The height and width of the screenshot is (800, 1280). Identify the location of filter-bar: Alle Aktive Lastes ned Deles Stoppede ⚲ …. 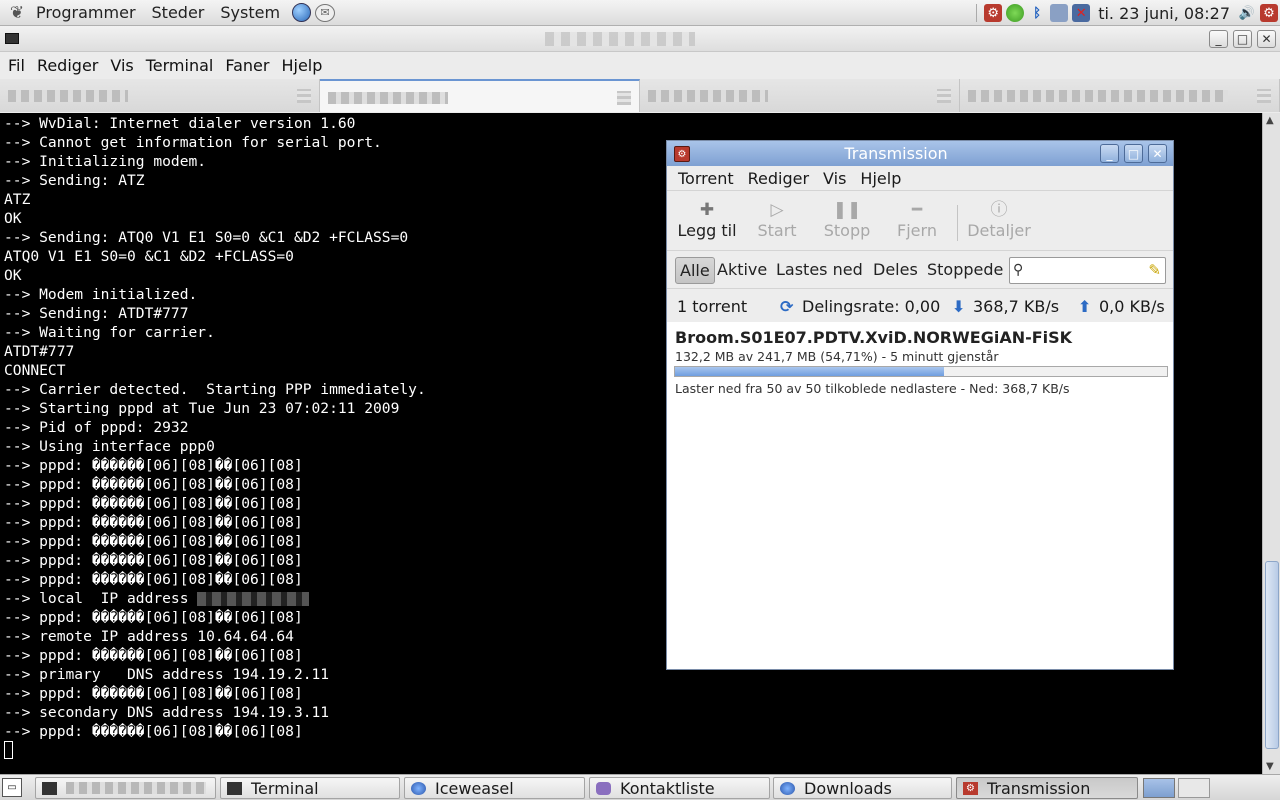
(920, 271).